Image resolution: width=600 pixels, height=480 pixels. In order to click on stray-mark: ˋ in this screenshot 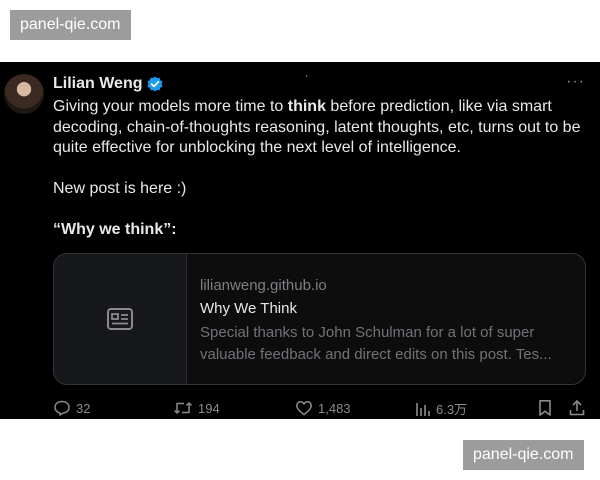, I will do `click(307, 80)`.